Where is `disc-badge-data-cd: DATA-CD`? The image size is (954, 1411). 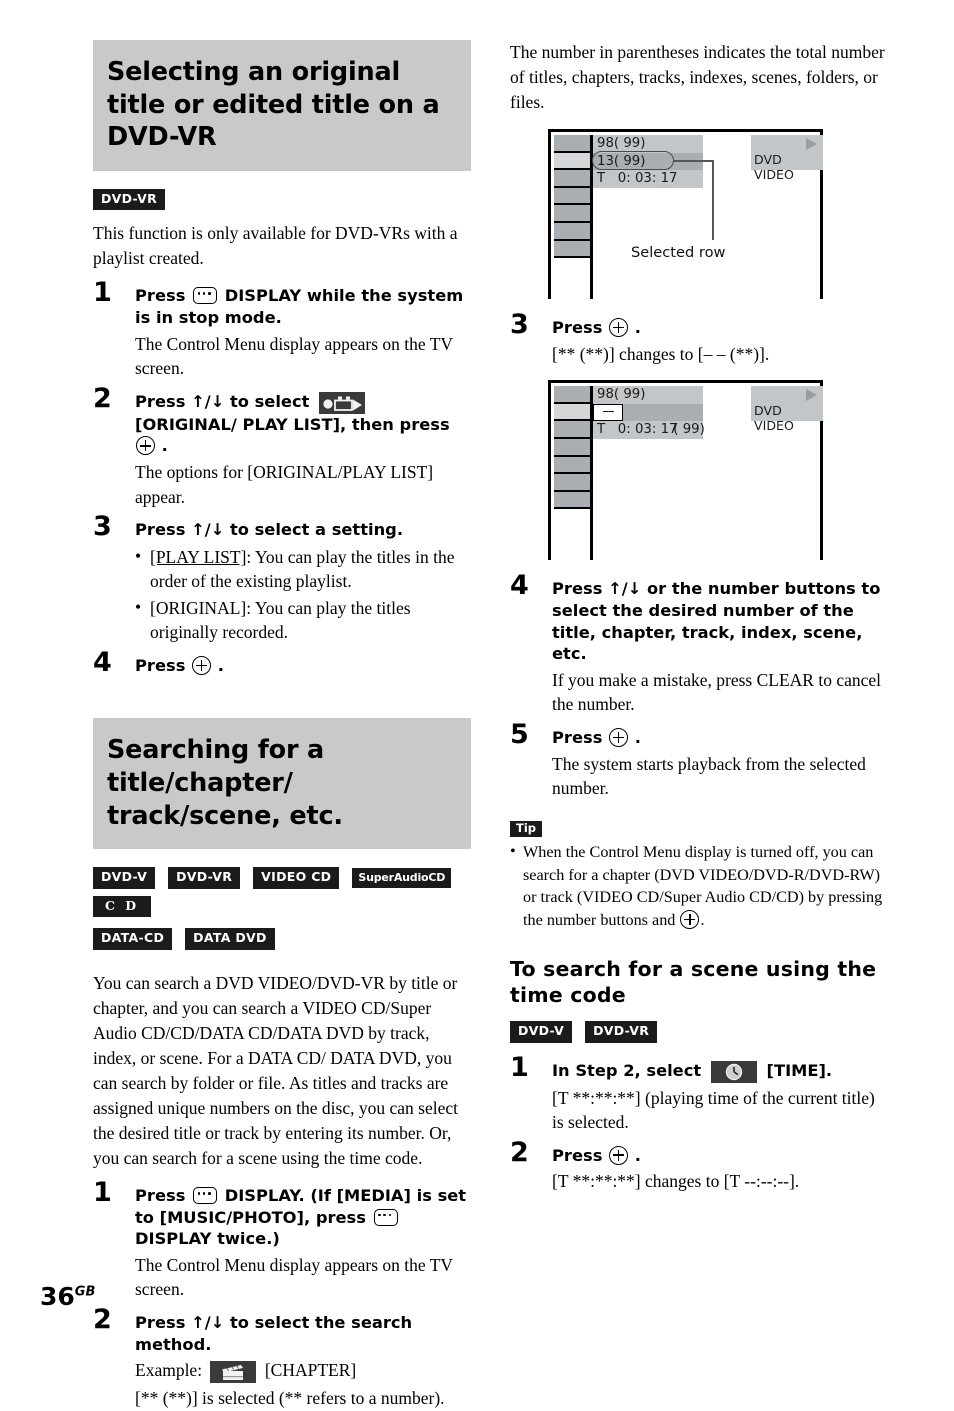
disc-badge-data-cd: DATA-CD is located at coordinates (133, 939).